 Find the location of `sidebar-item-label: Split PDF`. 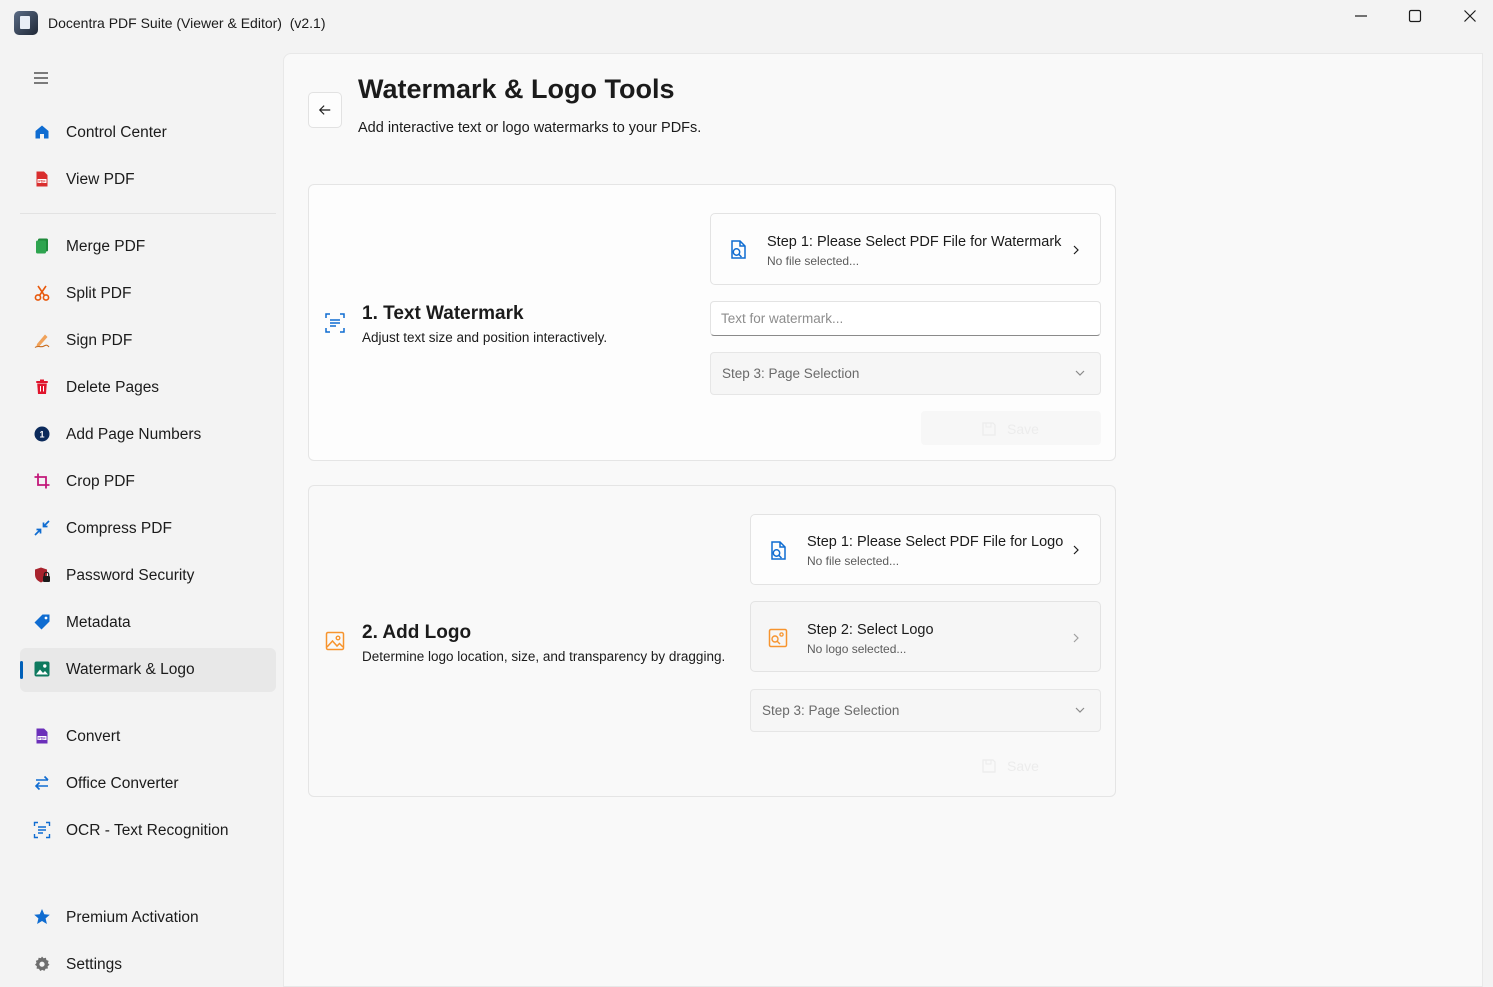

sidebar-item-label: Split PDF is located at coordinates (99, 293).